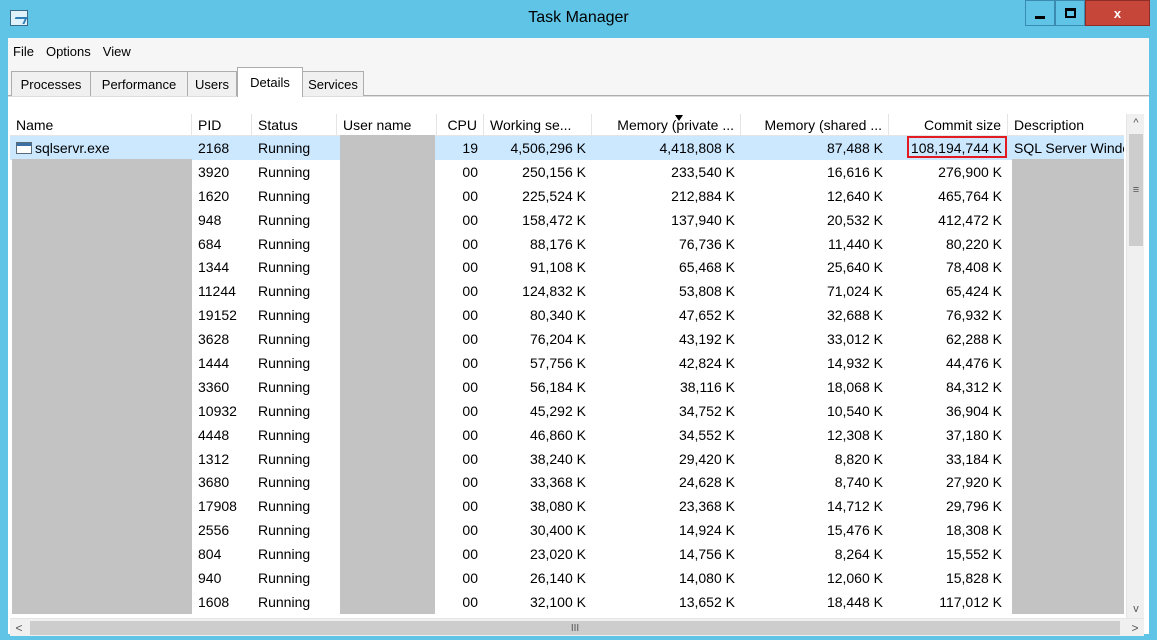  Describe the element at coordinates (217, 315) in the screenshot. I see `process-pid: 19152` at that location.